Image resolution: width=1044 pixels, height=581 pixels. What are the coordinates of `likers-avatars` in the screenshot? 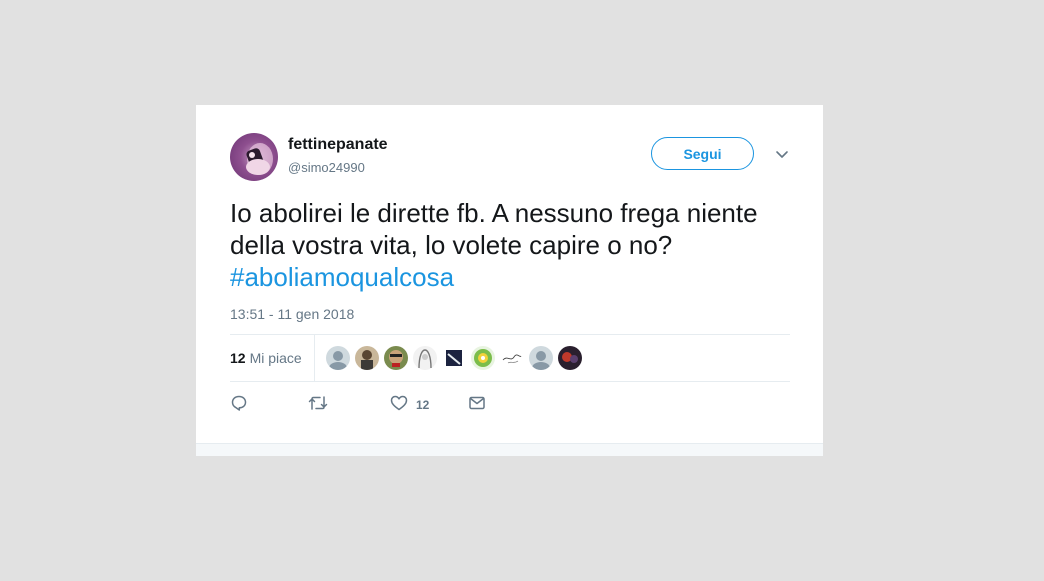 It's located at (456, 358).